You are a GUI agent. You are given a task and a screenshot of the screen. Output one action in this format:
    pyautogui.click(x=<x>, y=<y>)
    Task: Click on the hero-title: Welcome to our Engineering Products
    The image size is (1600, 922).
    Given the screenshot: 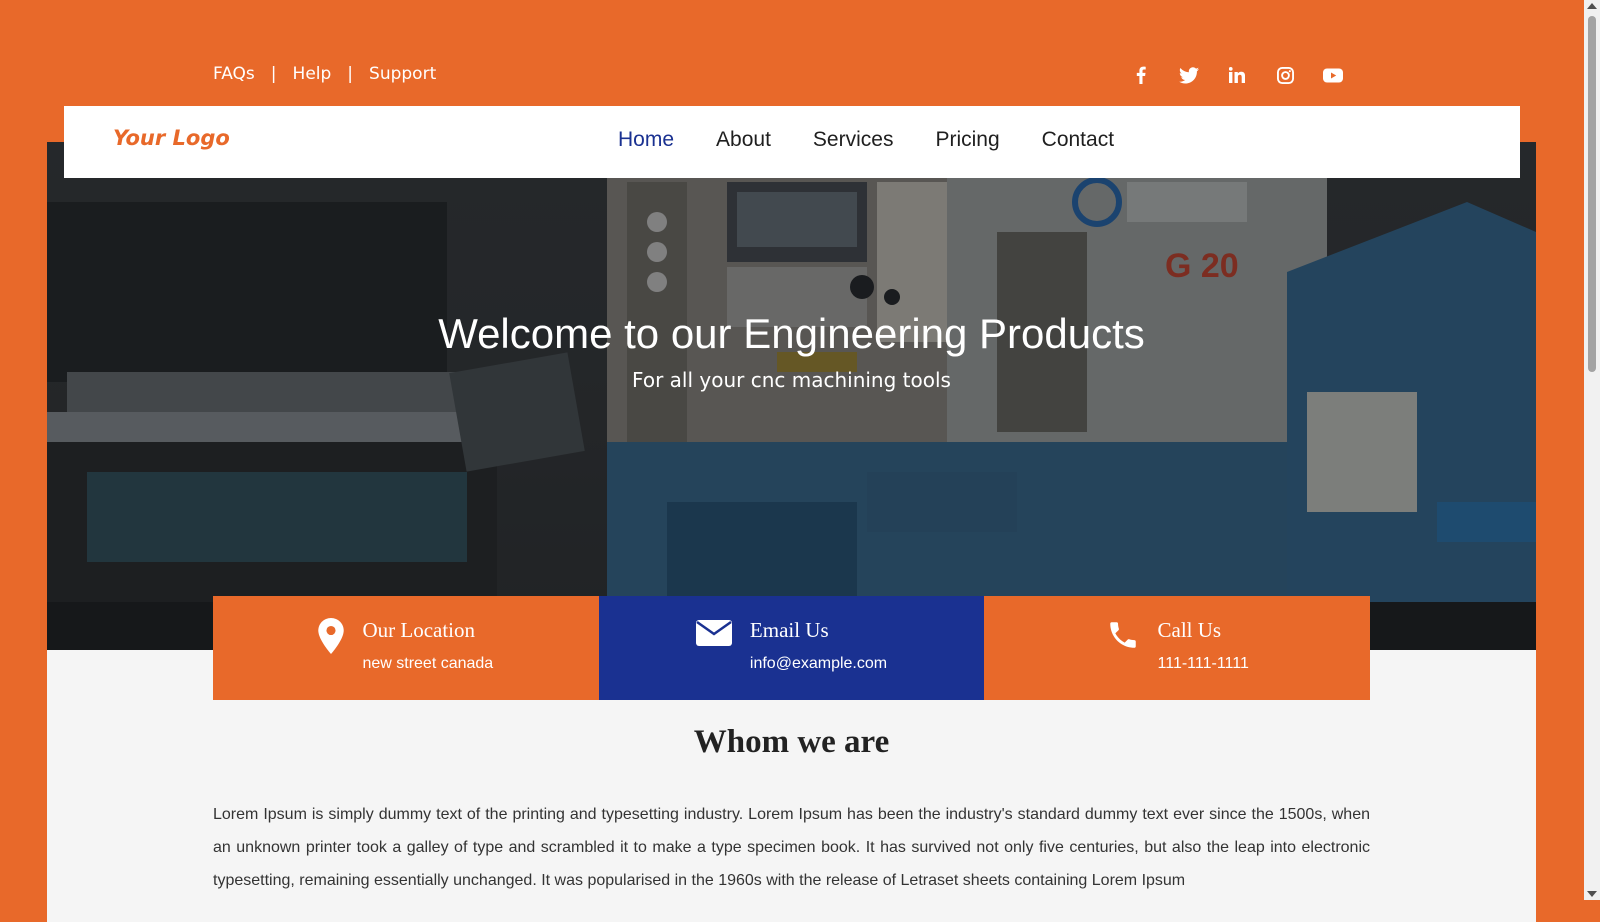 What is the action you would take?
    pyautogui.click(x=791, y=333)
    